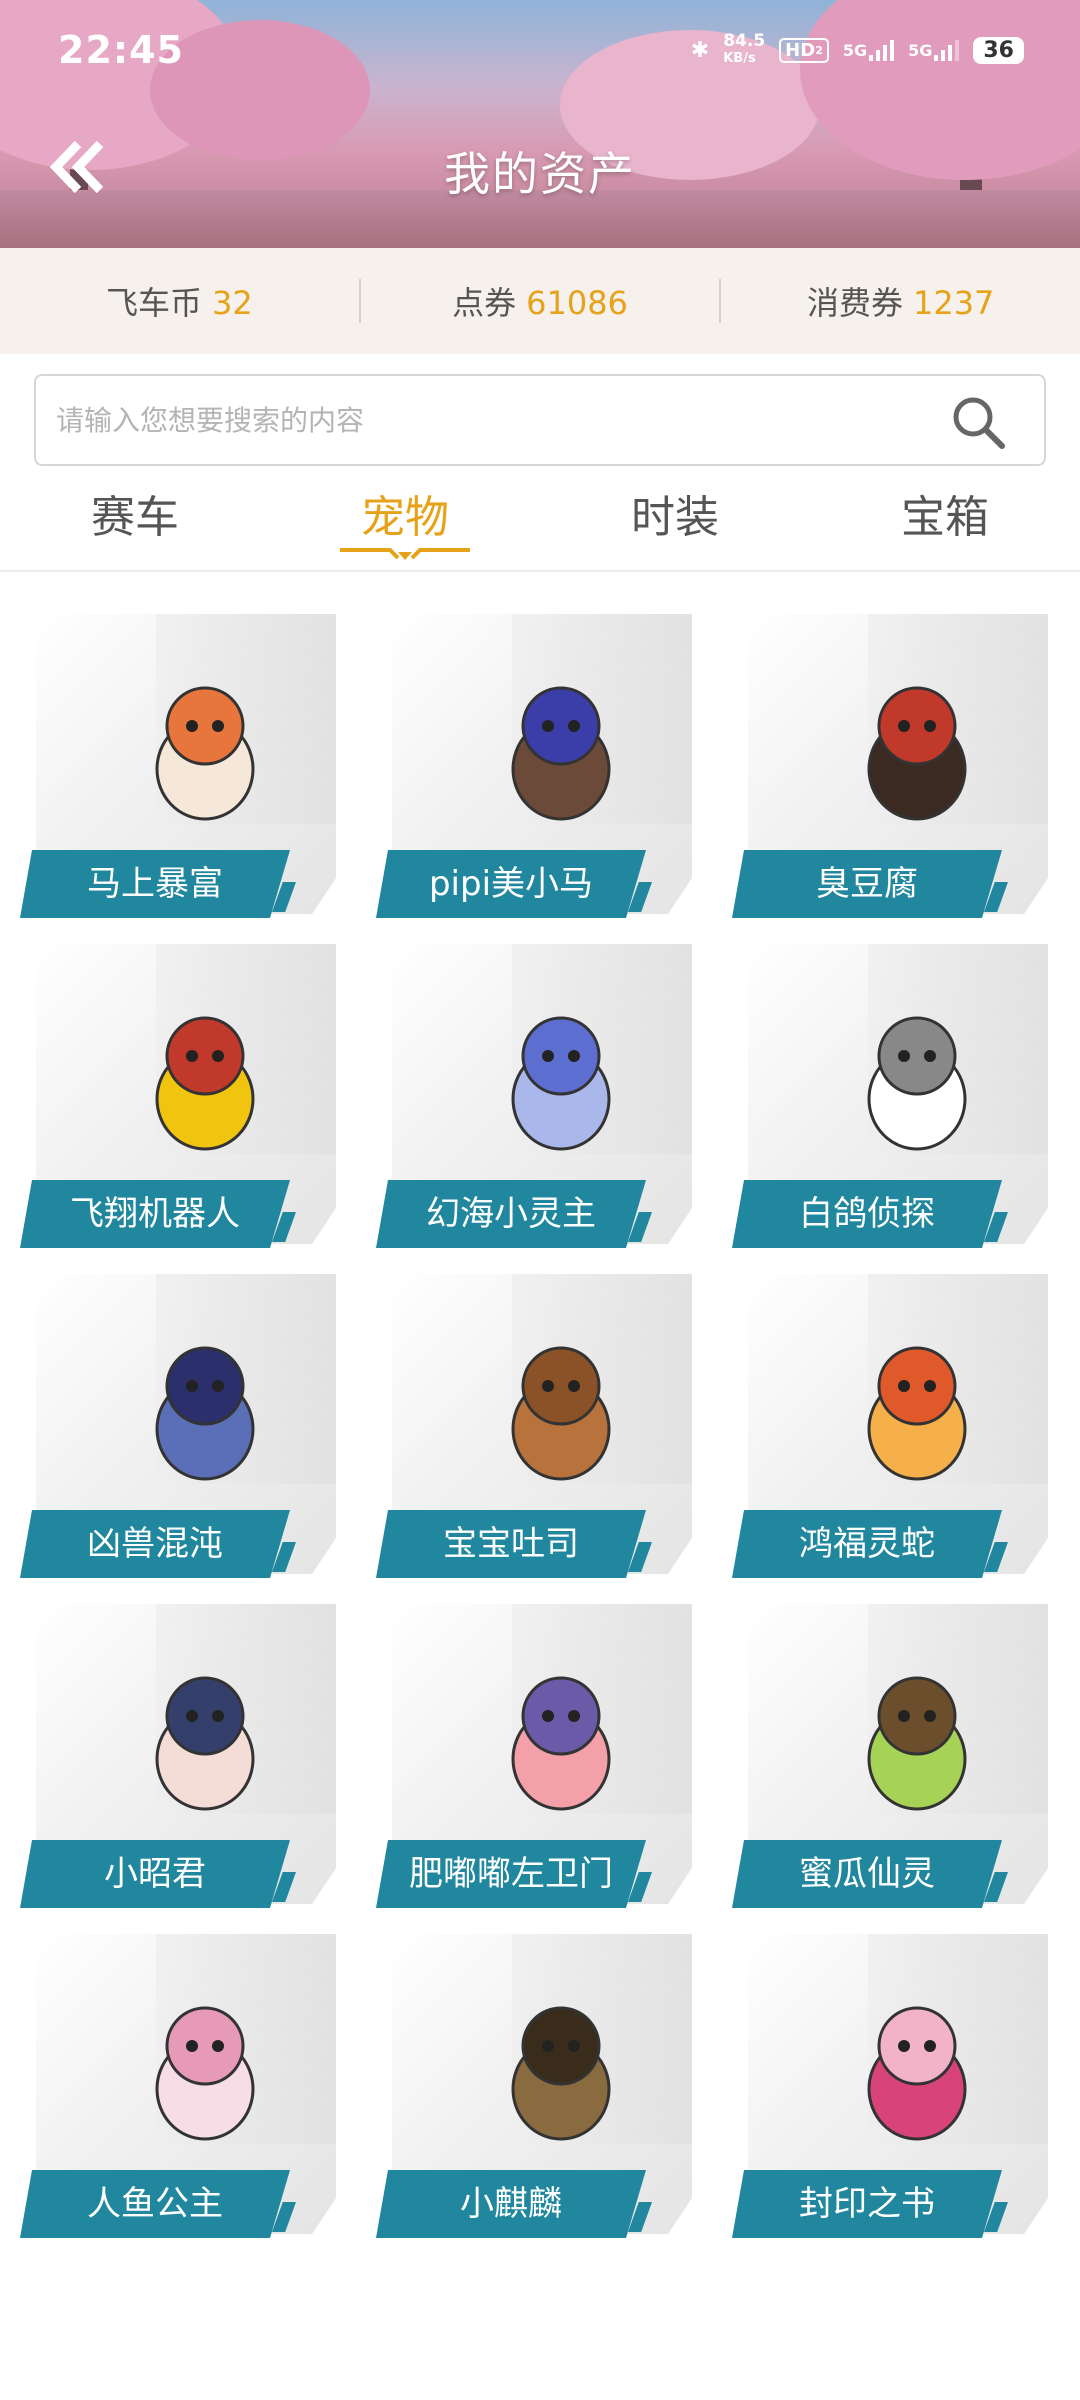  I want to click on tab-fashion: 时装, so click(675, 522).